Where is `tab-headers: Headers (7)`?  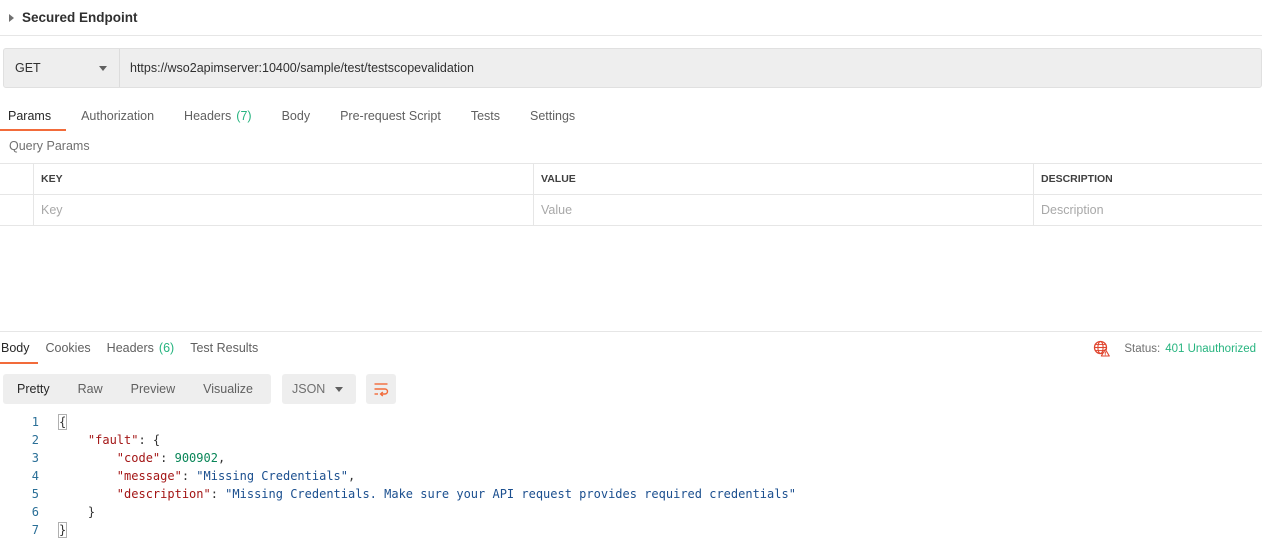 tab-headers: Headers (7) is located at coordinates (218, 115).